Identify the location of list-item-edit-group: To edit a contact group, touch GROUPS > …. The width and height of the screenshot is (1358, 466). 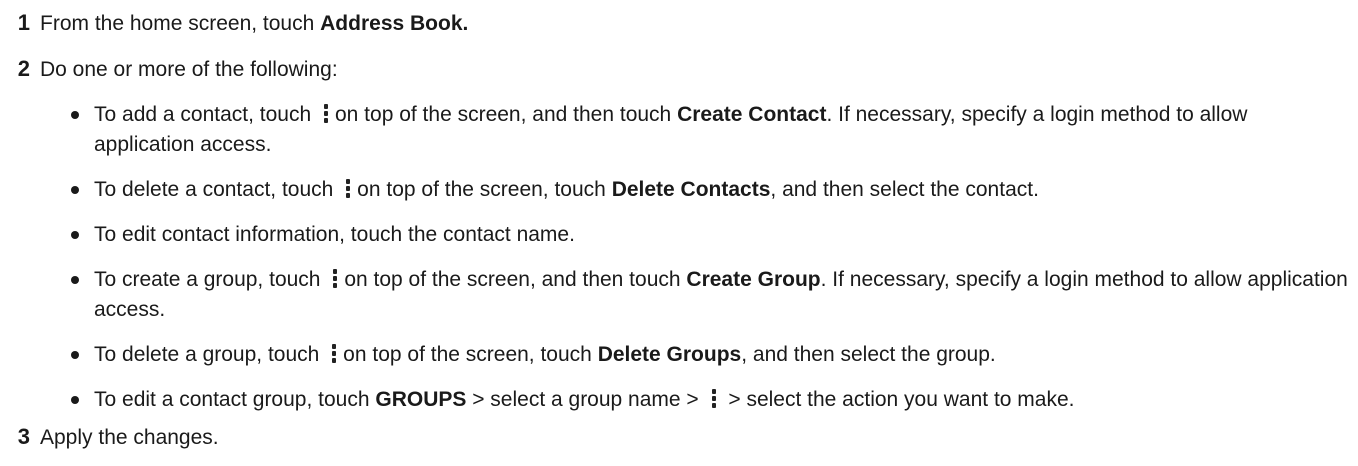
(708, 400).